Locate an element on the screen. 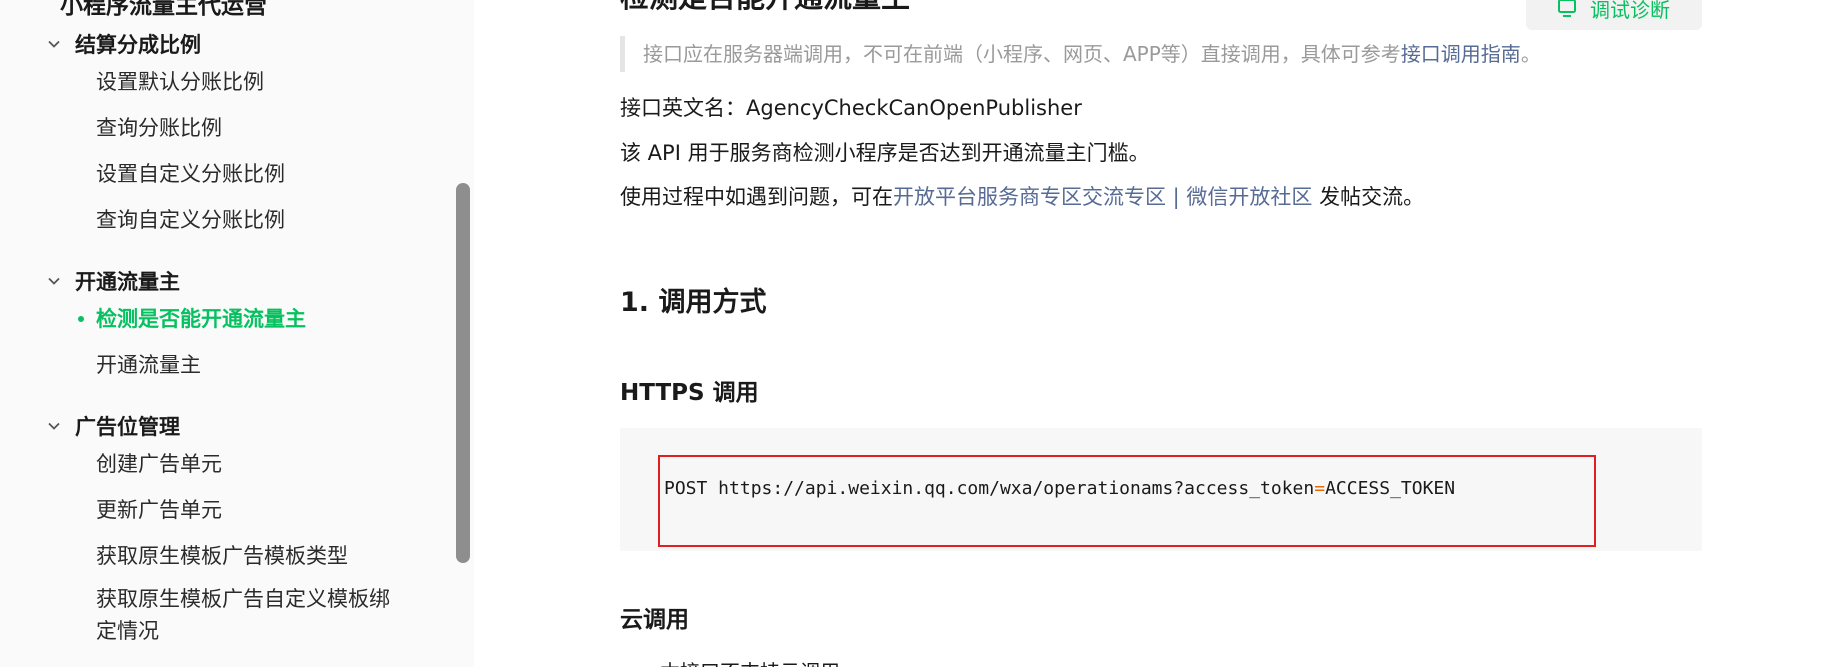 This screenshot has height=667, width=1842. section-title: 广告位管理 is located at coordinates (127, 427).